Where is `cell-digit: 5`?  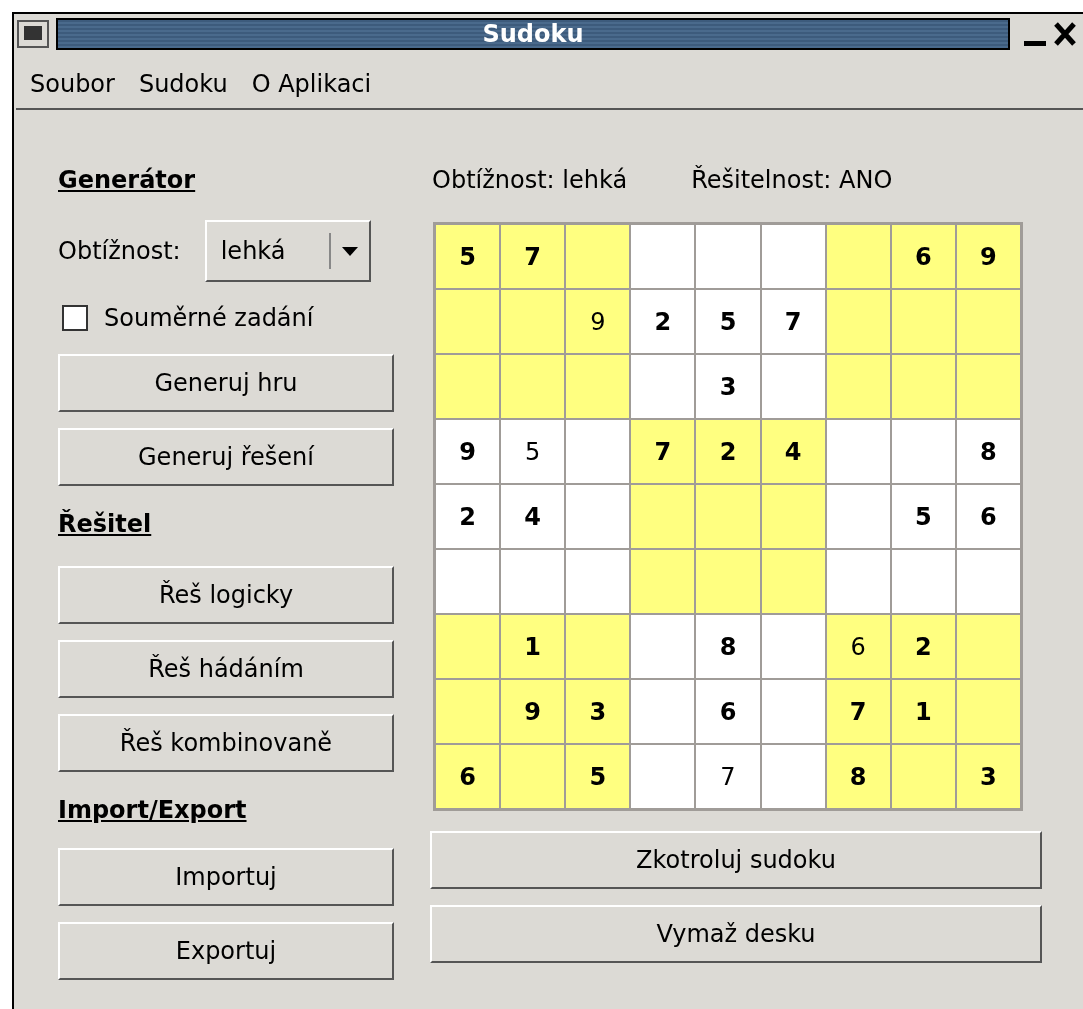
cell-digit: 5 is located at coordinates (923, 517).